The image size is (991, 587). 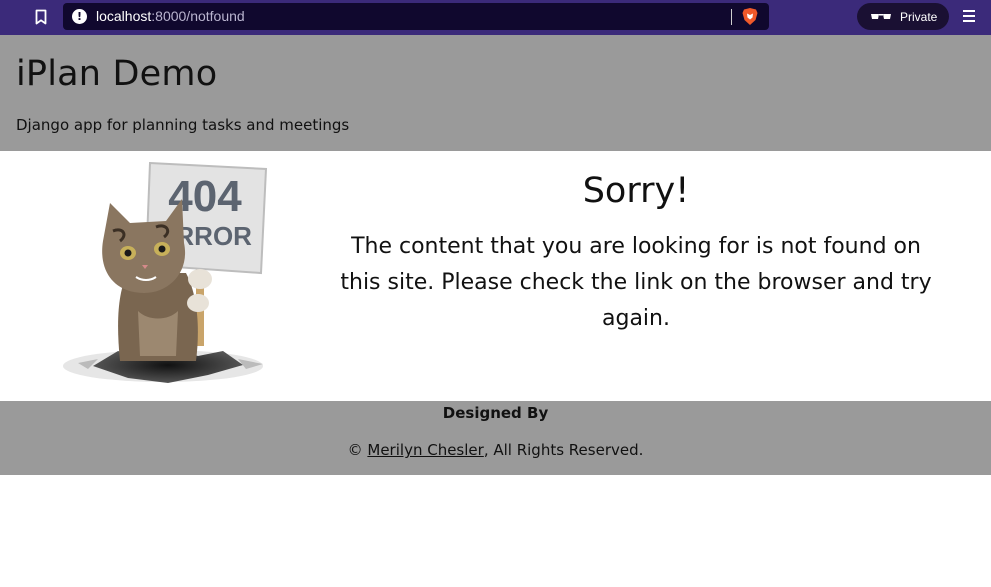 What do you see at coordinates (919, 16) in the screenshot?
I see `private-label: Private` at bounding box center [919, 16].